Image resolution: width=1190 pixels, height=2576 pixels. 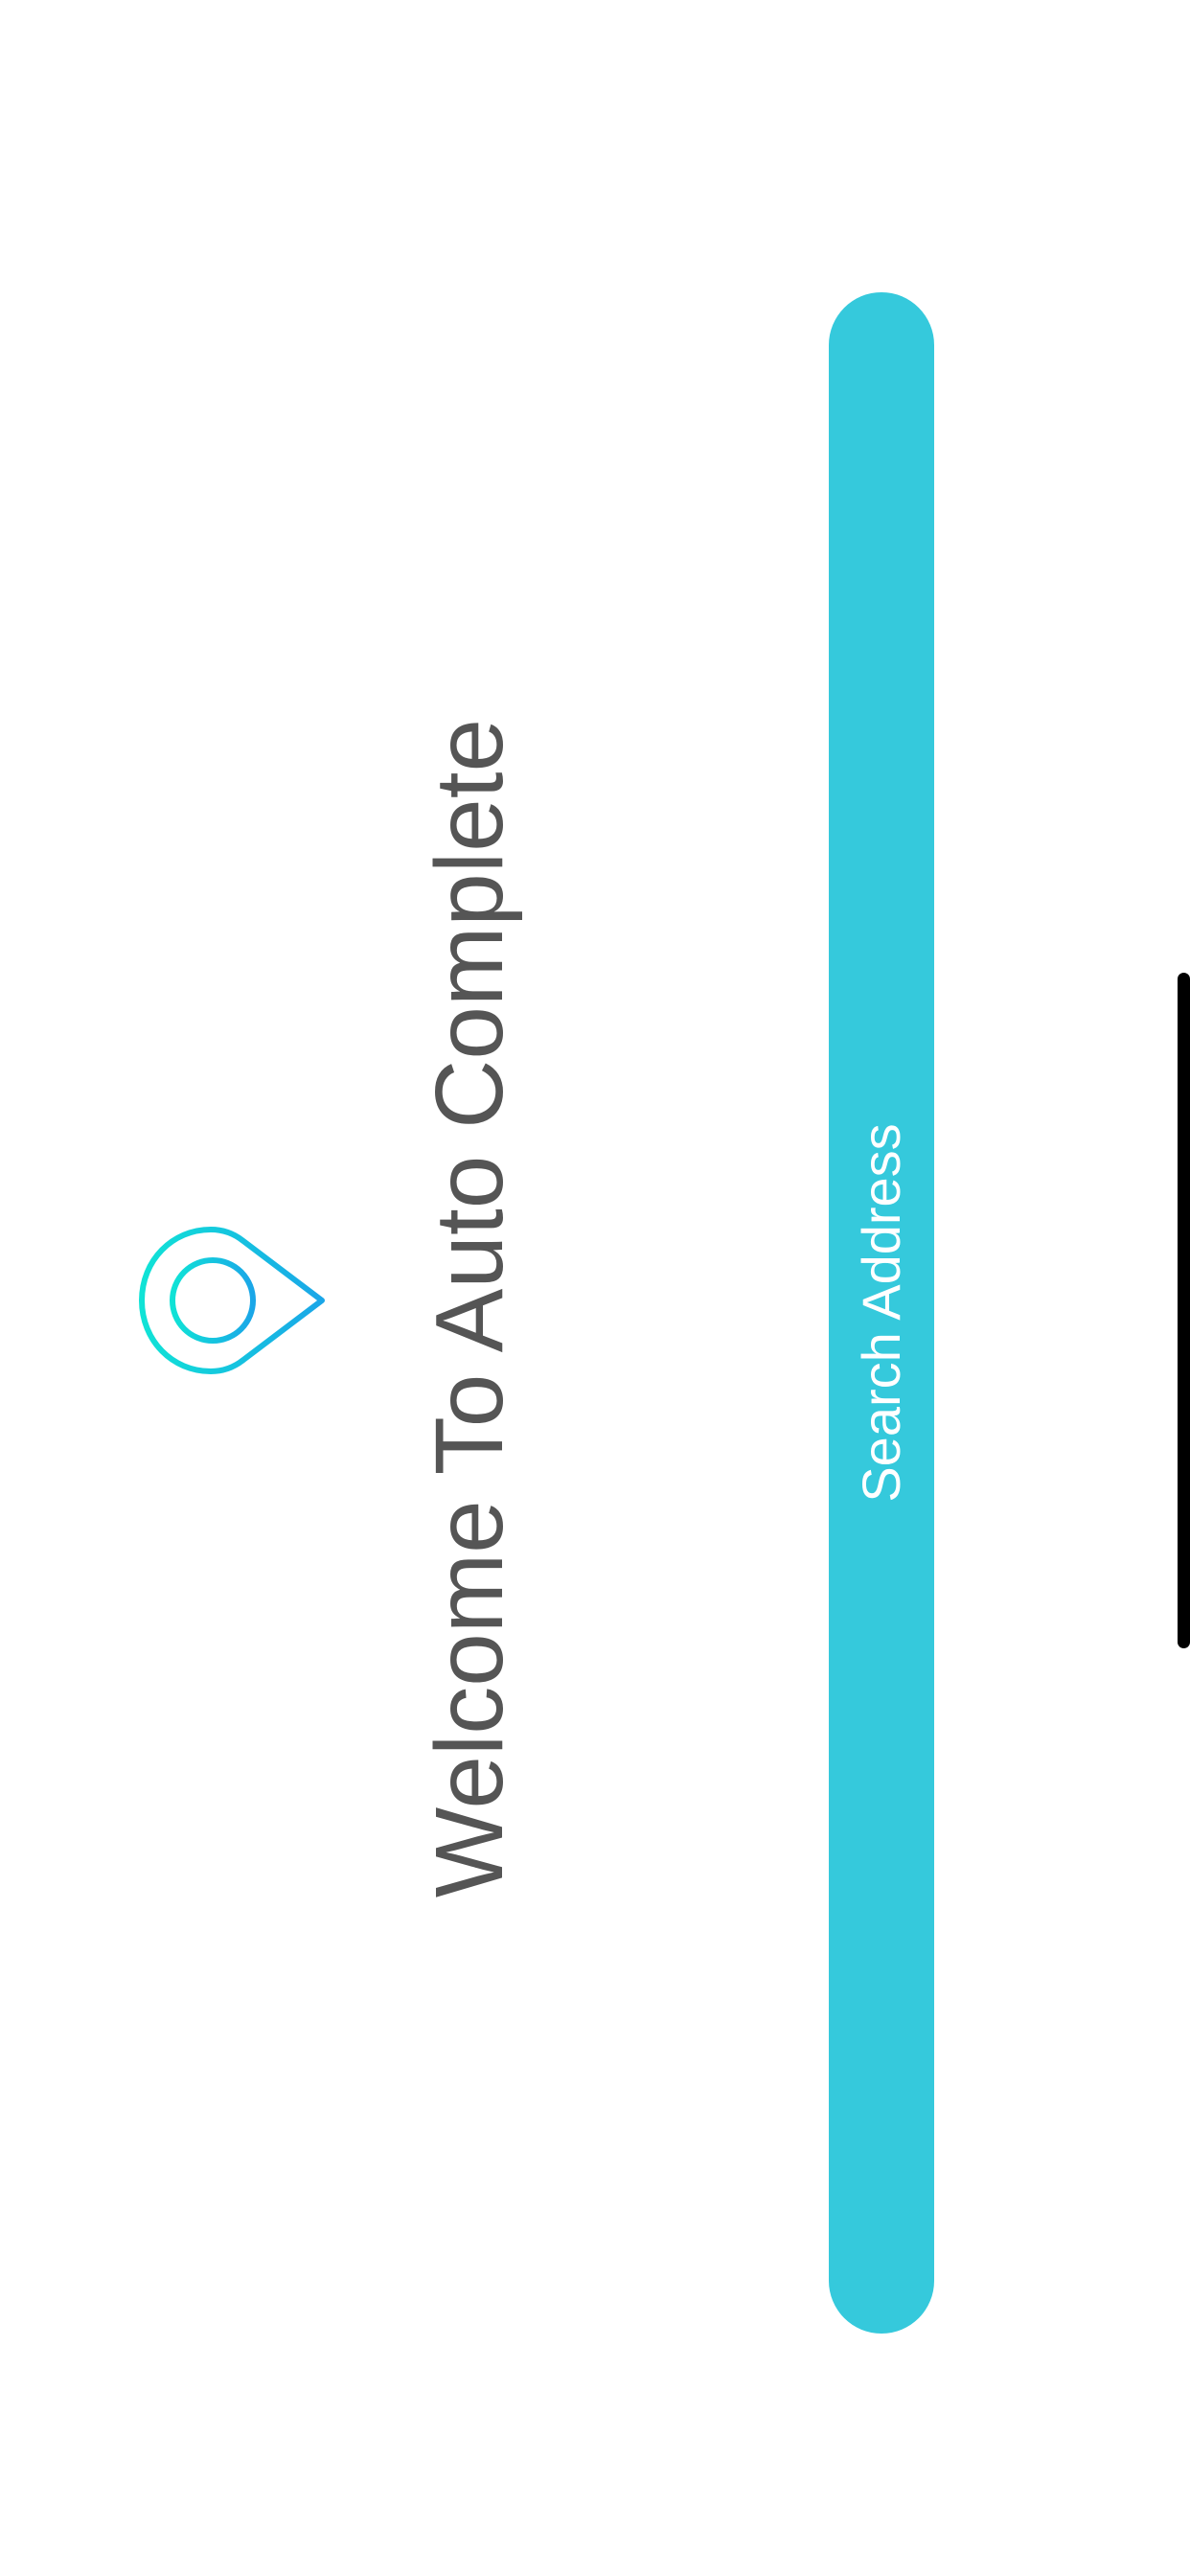 I want to click on welcome-title: Welcome To Auto Complete, so click(x=470, y=1308).